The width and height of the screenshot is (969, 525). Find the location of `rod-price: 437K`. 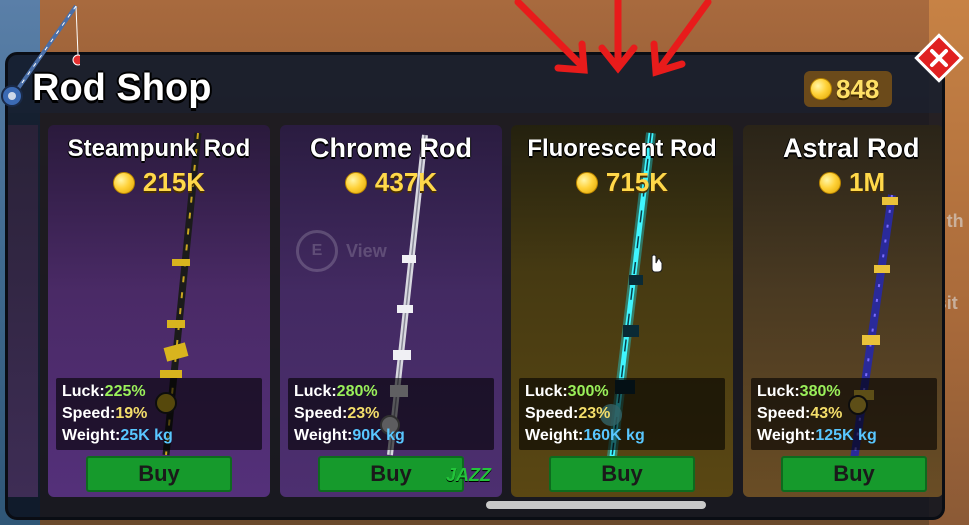

rod-price: 437K is located at coordinates (391, 182).